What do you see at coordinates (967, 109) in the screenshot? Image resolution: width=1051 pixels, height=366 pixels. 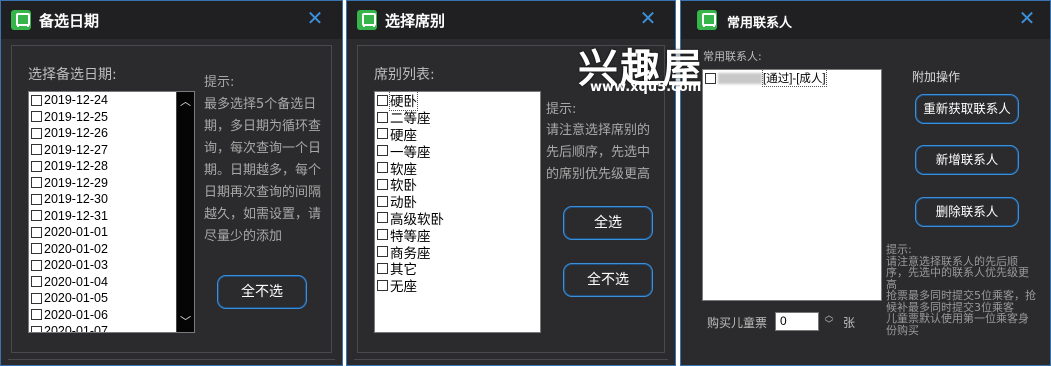 I see `refresh-contacts-button: 重新获取联系人` at bounding box center [967, 109].